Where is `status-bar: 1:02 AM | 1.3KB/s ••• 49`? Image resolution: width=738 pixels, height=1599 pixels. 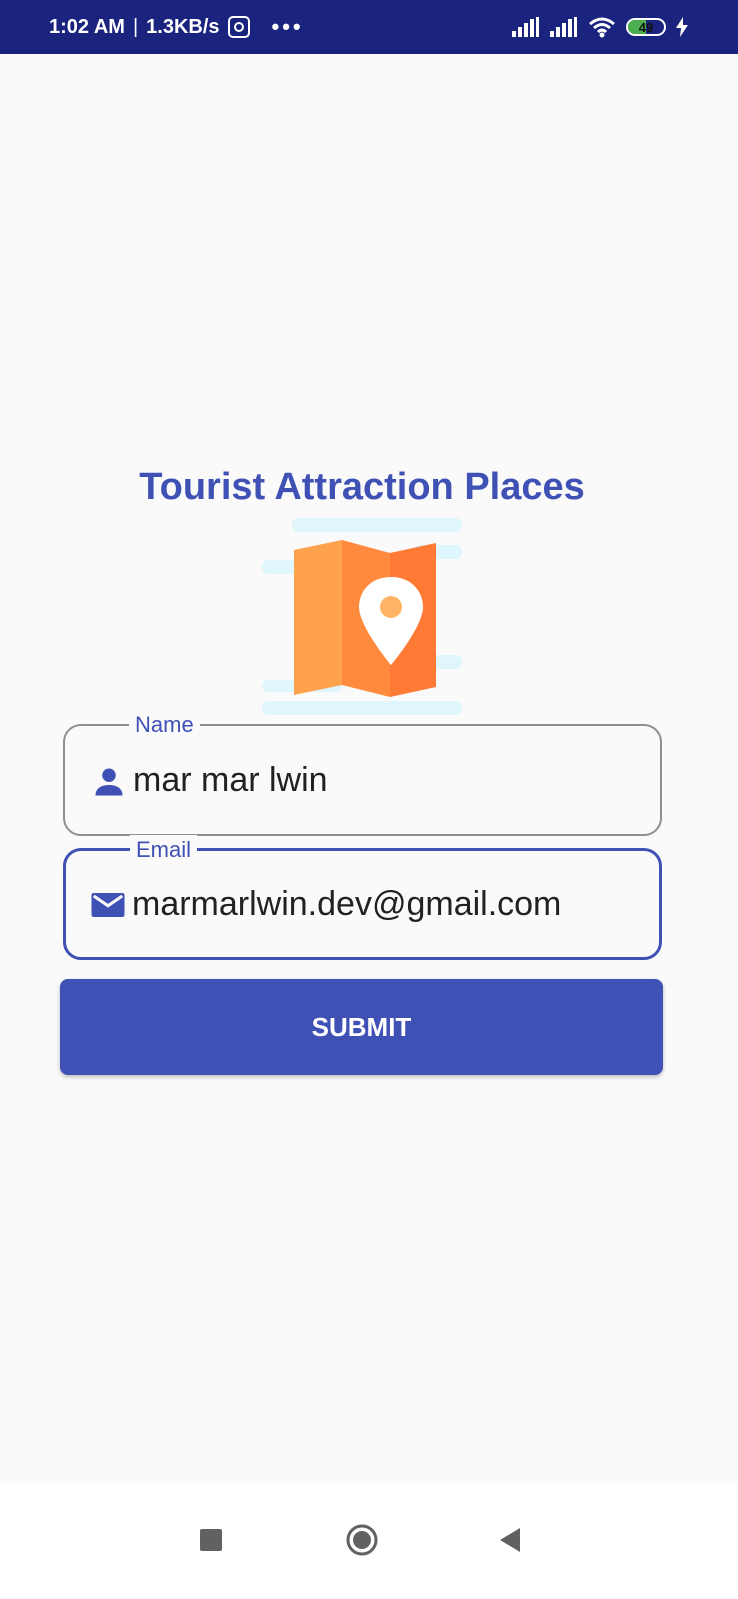 status-bar: 1:02 AM | 1.3KB/s ••• 49 is located at coordinates (369, 27).